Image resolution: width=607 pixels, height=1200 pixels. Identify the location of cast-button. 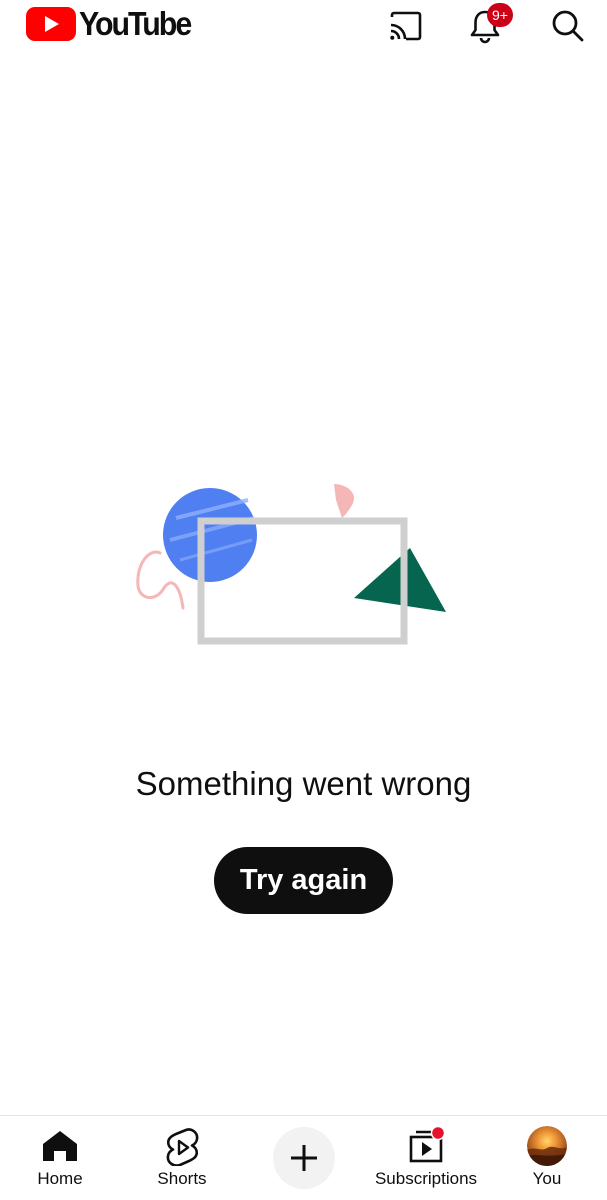
(405, 26).